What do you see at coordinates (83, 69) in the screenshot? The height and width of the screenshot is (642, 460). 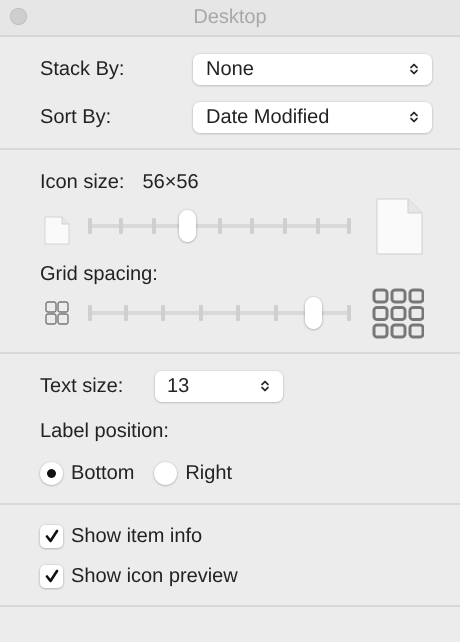 I see `field-label: Stack By:` at bounding box center [83, 69].